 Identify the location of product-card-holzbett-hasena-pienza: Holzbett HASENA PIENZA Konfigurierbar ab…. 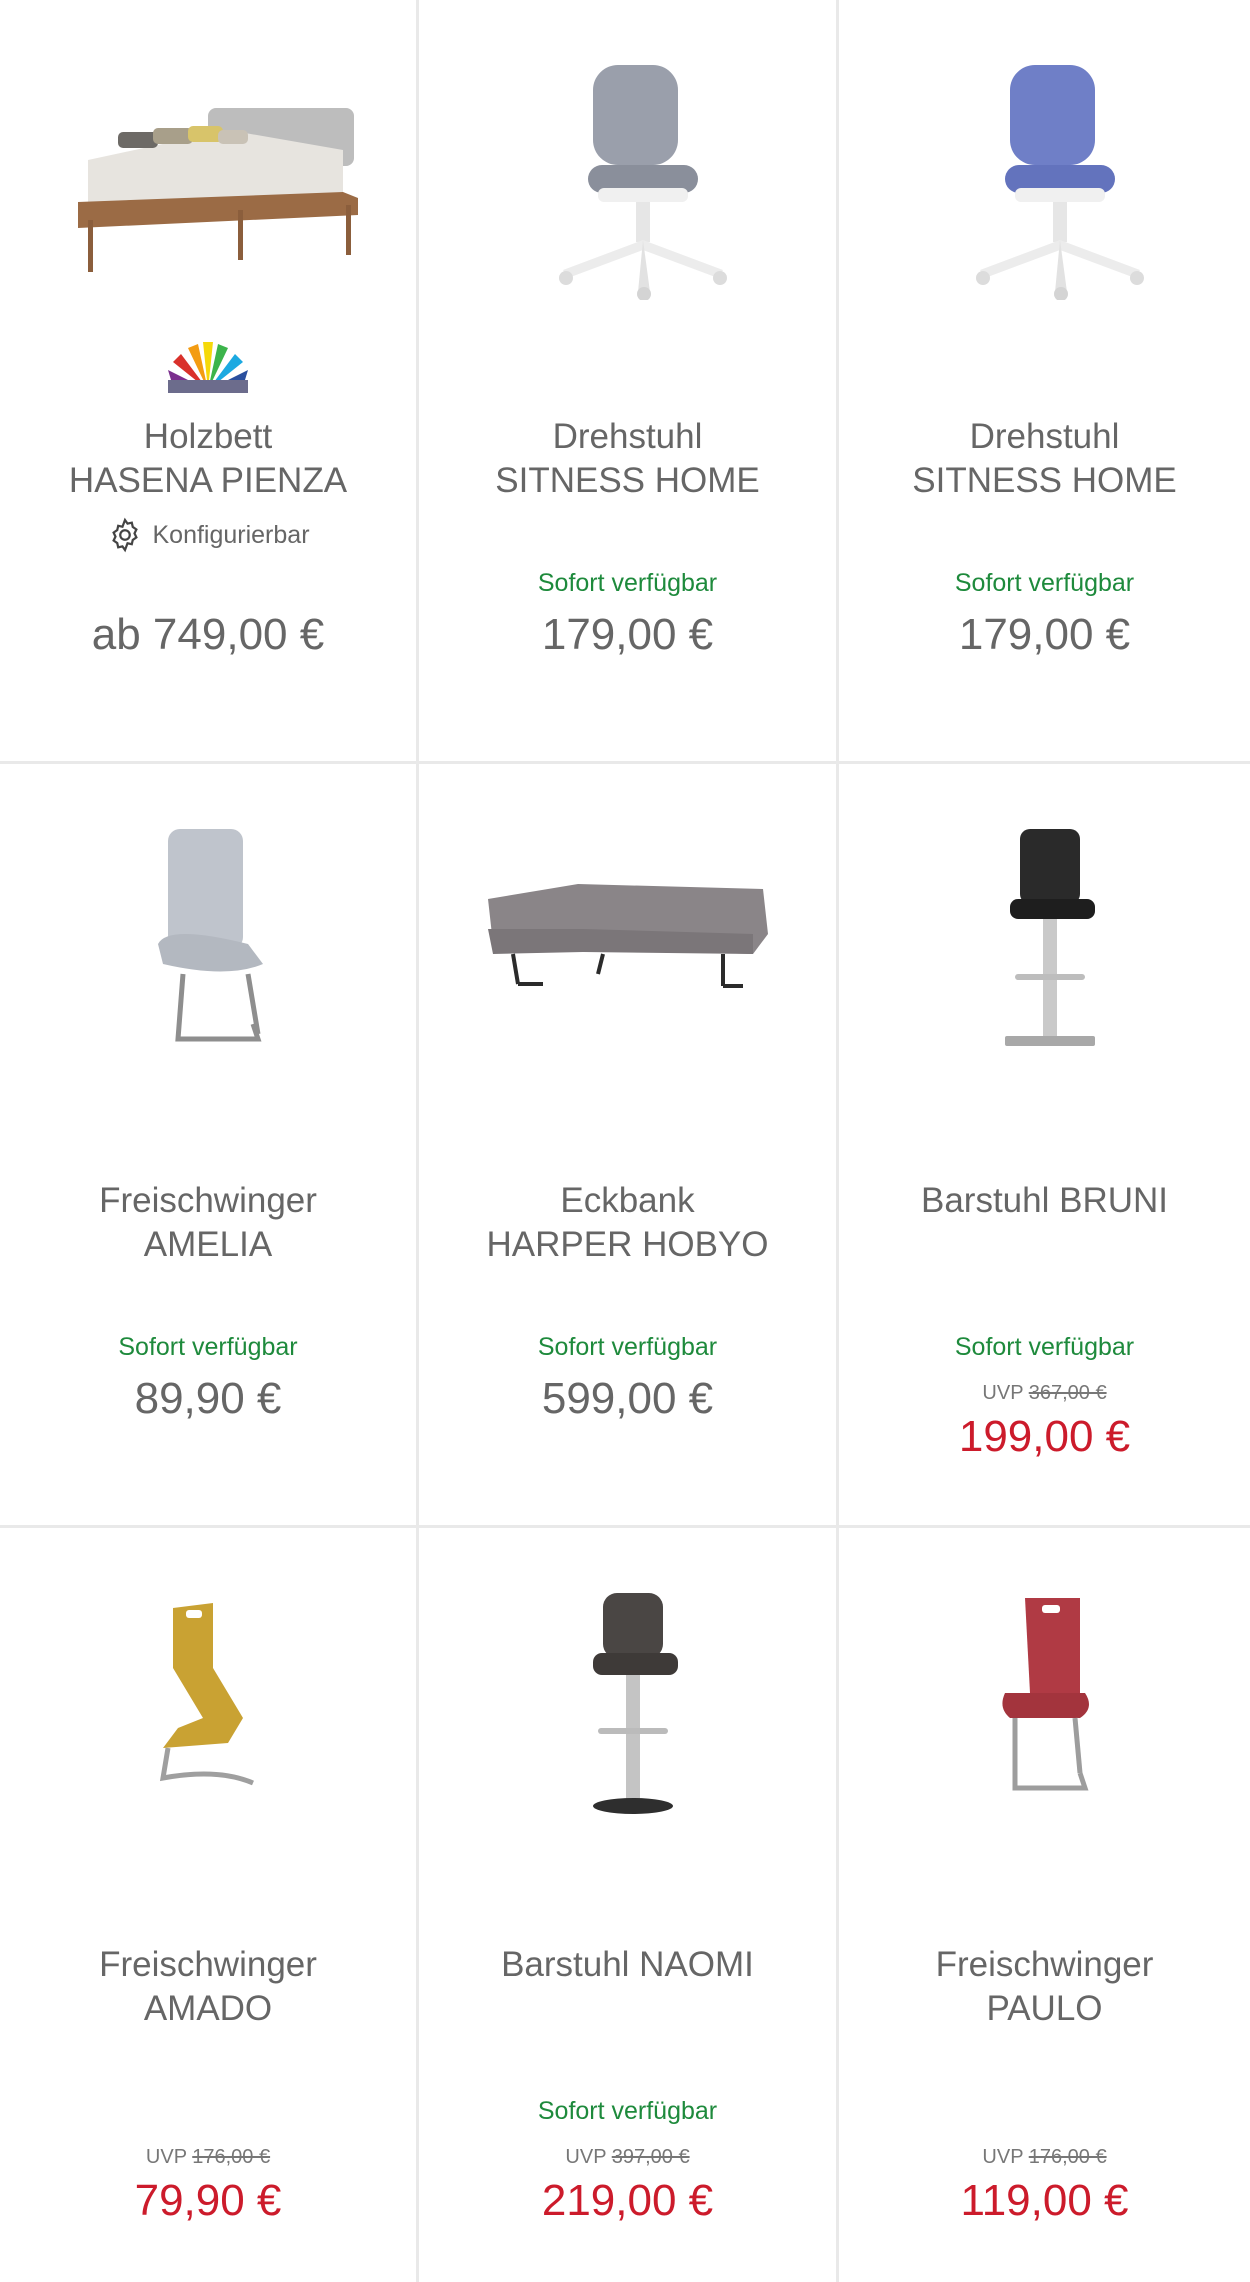
(209, 382).